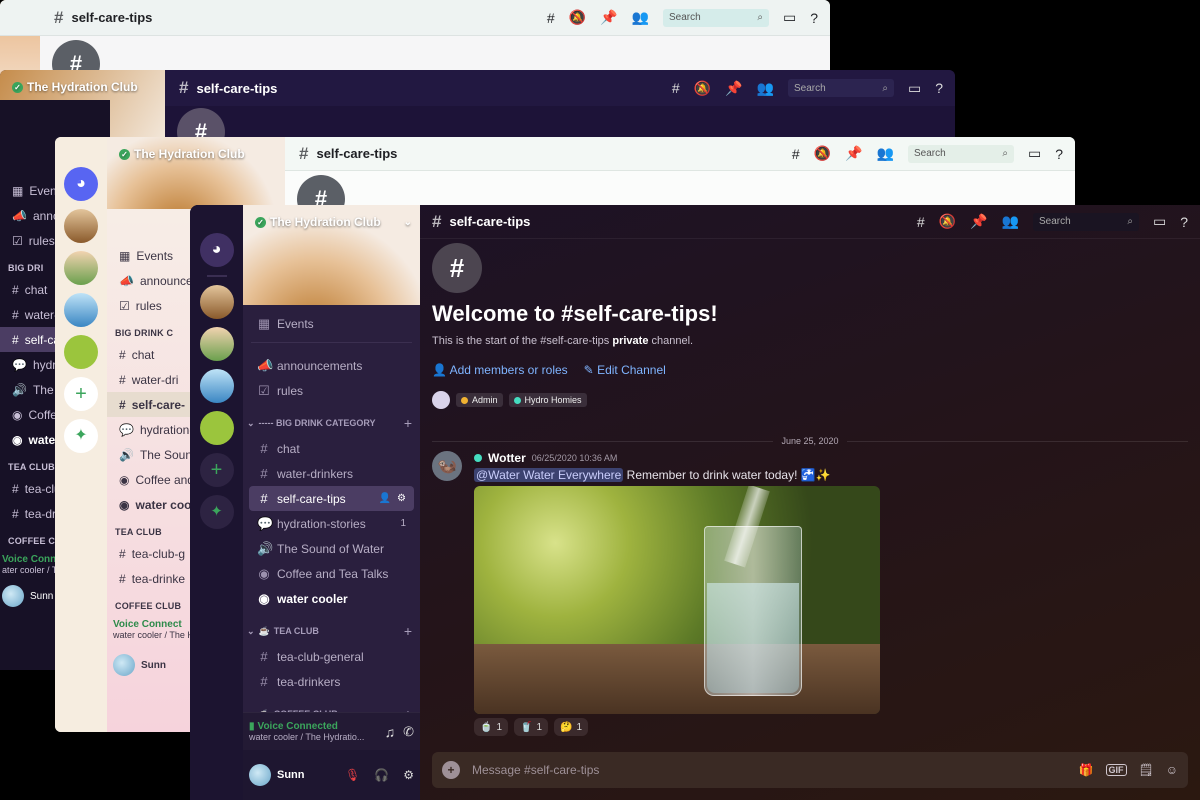 Image resolution: width=1200 pixels, height=800 pixels. I want to click on role-badge: Admin, so click(479, 400).